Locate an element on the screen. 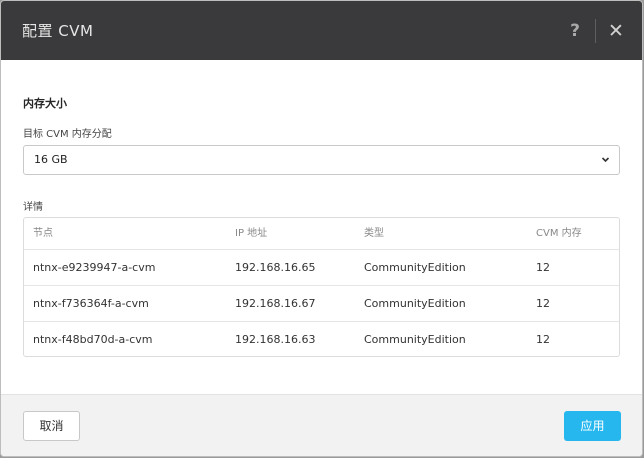 The width and height of the screenshot is (644, 458). table-header-row: 节点 IP 地址 类型 CVM 内存 is located at coordinates (321, 234).